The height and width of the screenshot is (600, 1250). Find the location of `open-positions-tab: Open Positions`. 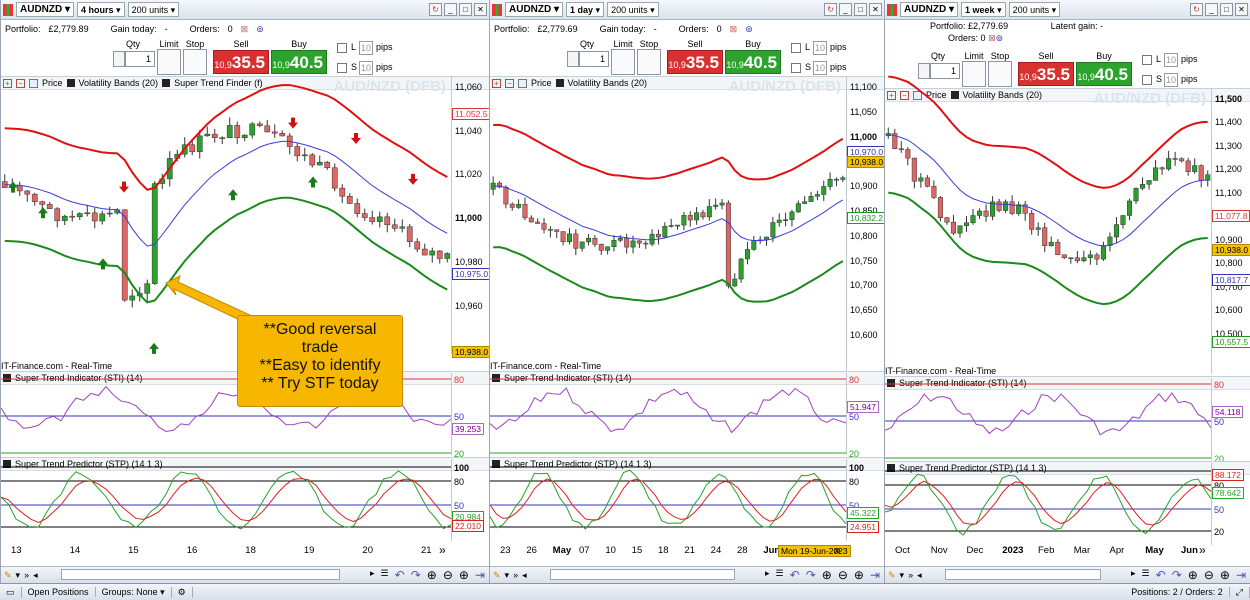

open-positions-tab: Open Positions is located at coordinates (59, 592).